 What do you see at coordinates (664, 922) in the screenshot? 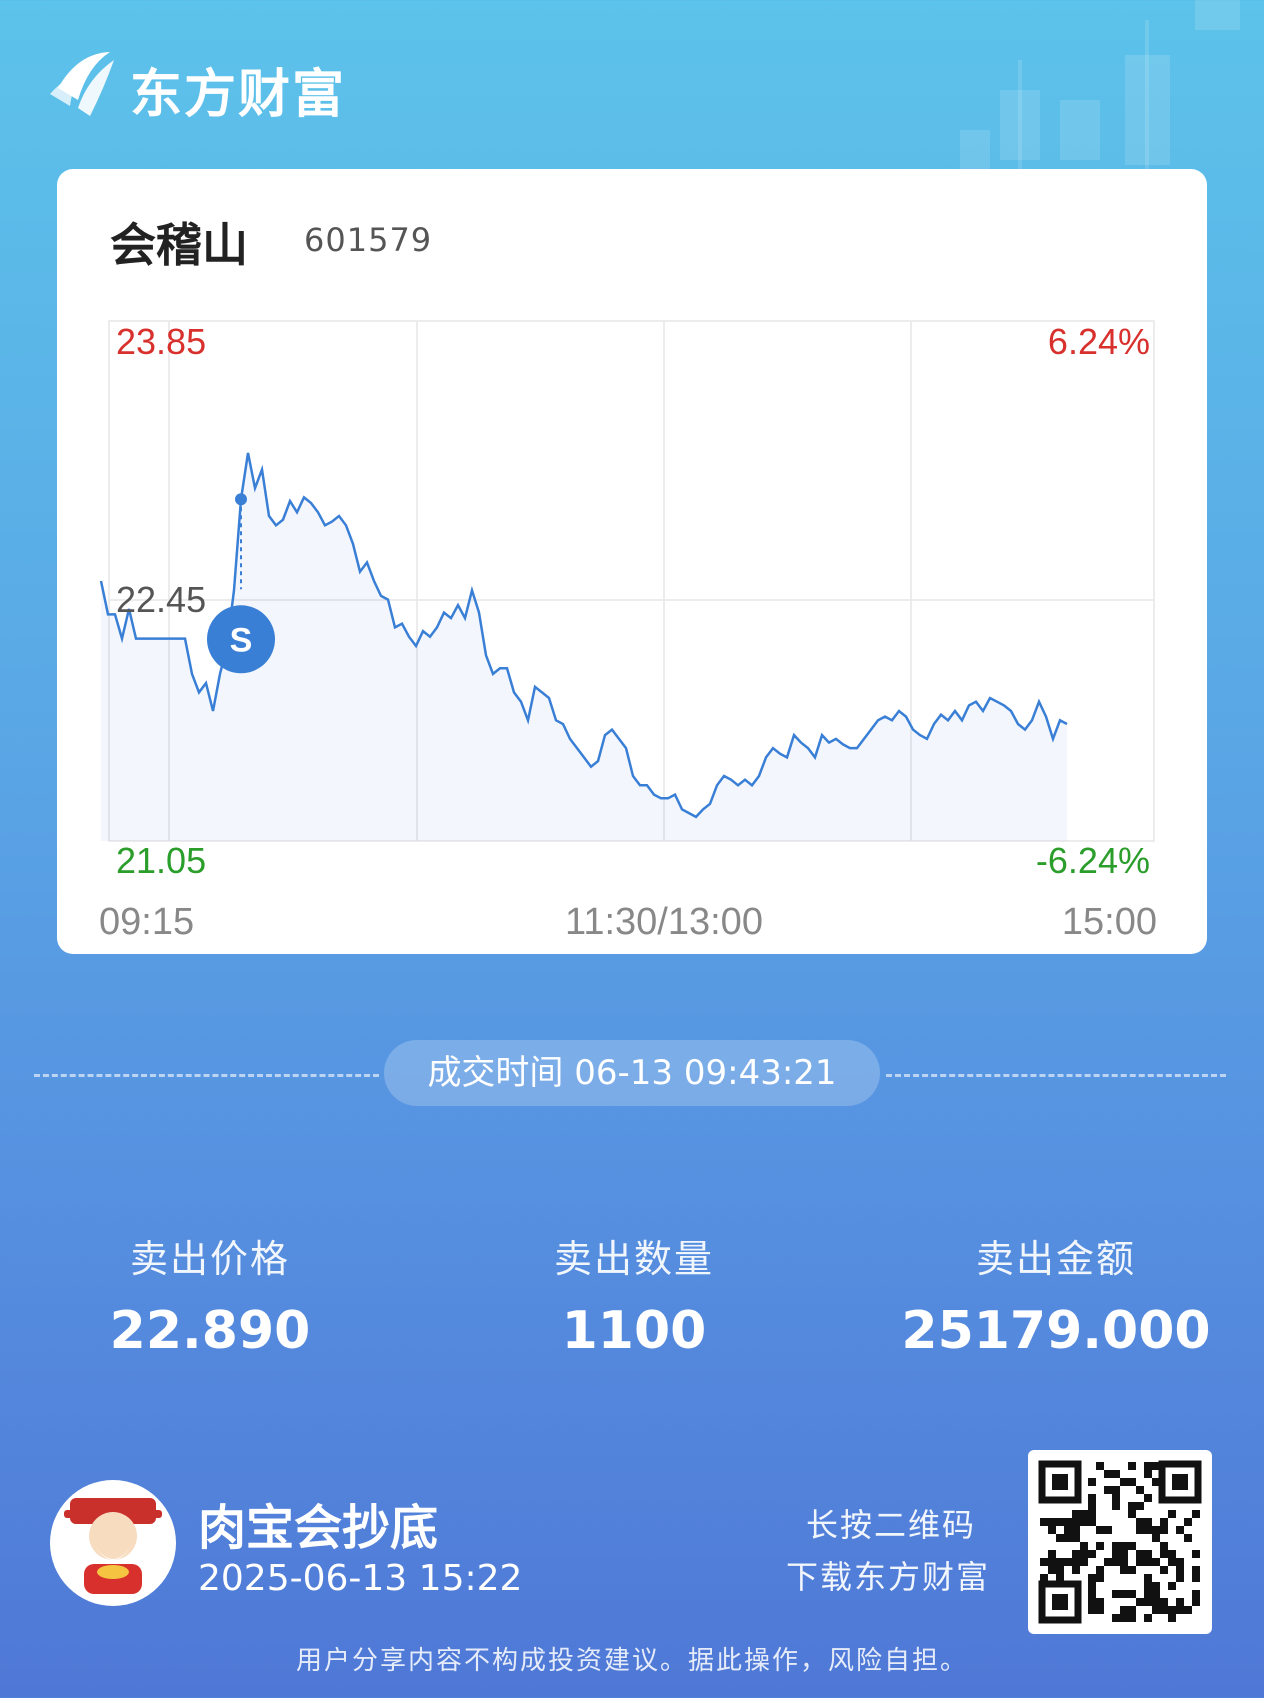
I see `time-mid-label: 11:30/13:00` at bounding box center [664, 922].